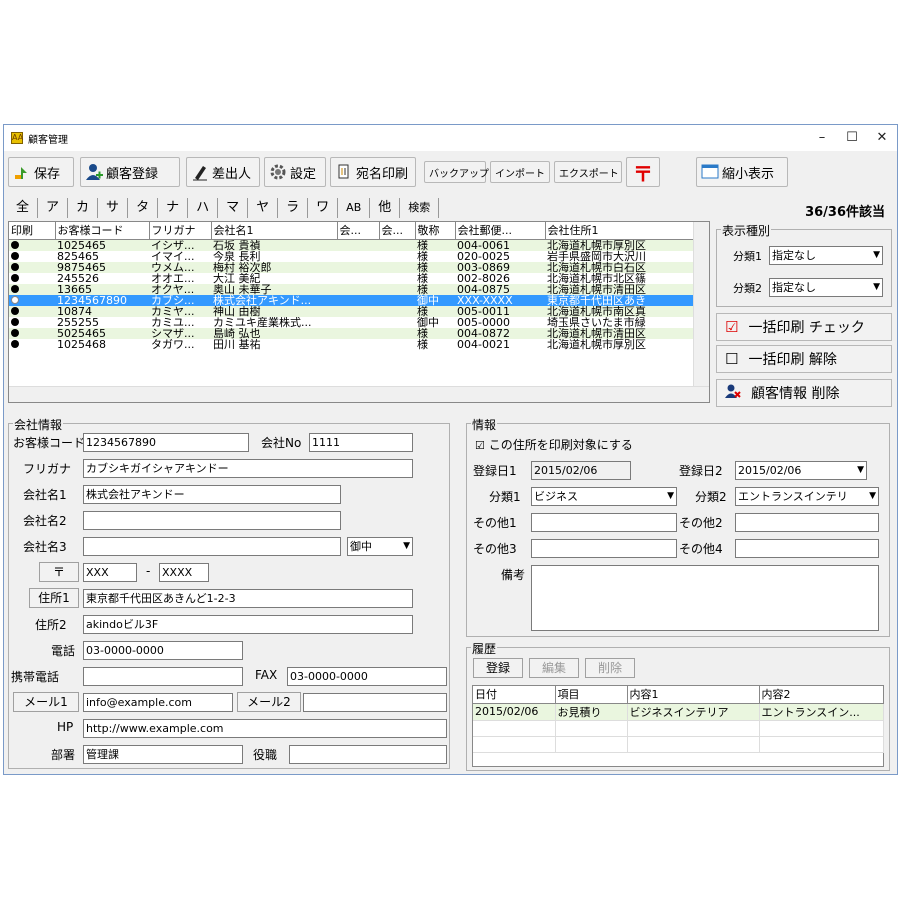  I want to click on history-header: 項目, so click(591, 695).